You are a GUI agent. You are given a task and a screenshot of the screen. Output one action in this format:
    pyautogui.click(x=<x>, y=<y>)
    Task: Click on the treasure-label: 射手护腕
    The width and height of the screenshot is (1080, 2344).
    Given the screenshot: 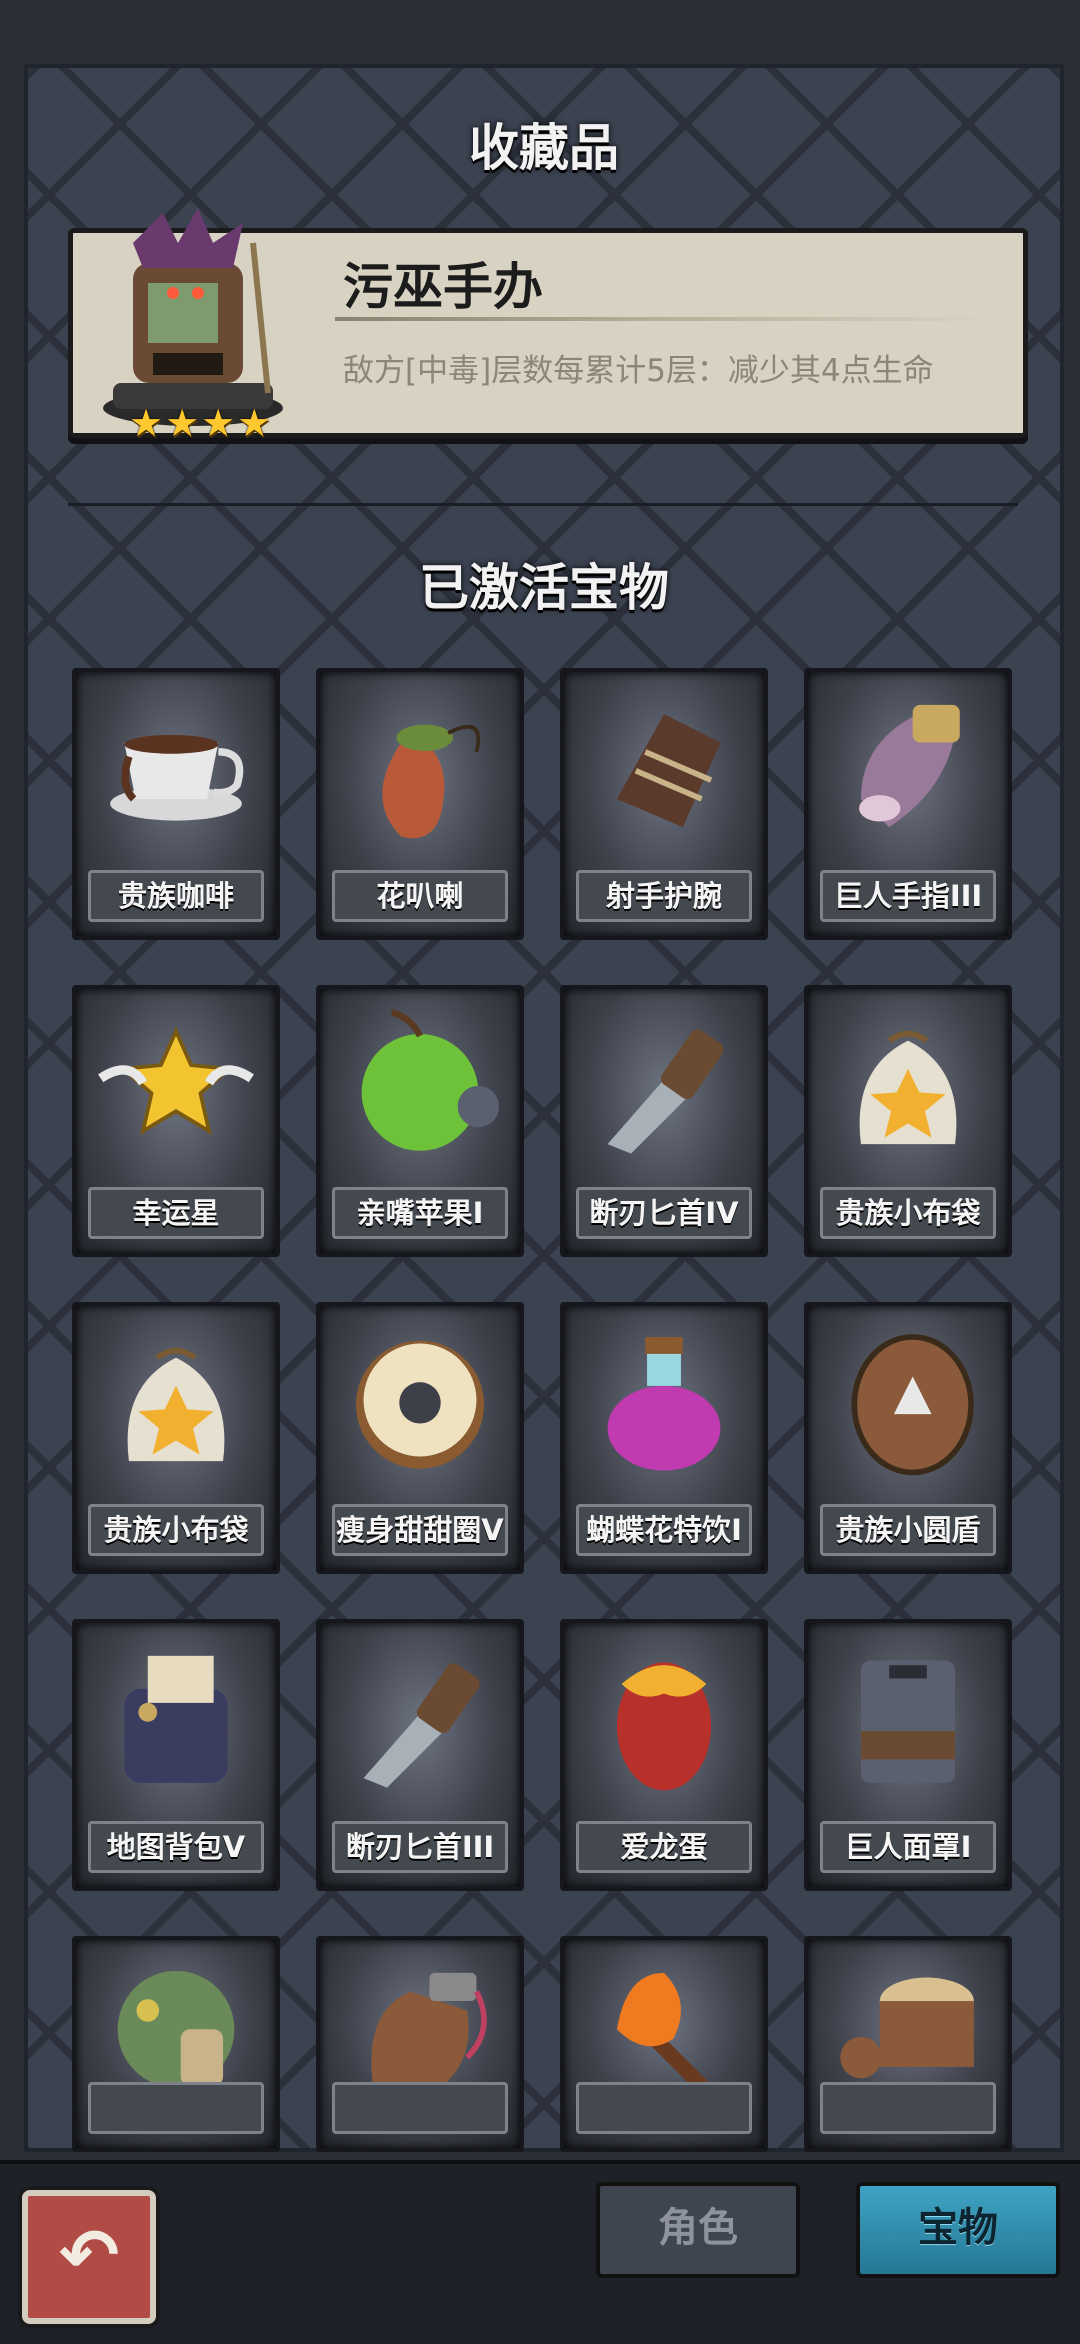 What is the action you would take?
    pyautogui.click(x=664, y=896)
    